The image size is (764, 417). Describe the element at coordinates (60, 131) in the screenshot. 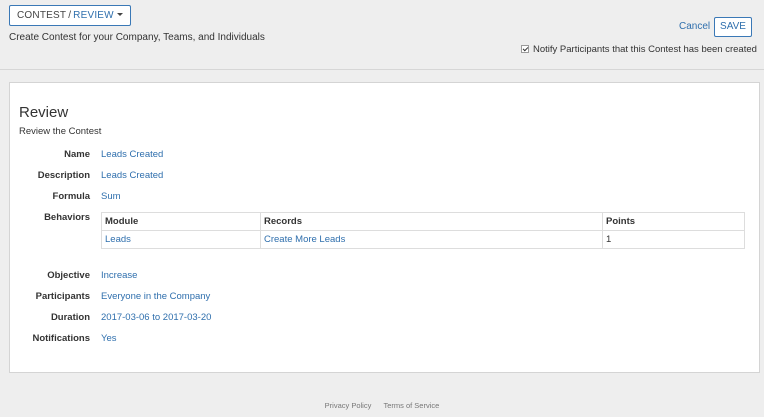

I see `review-subtitle: Review the Contest` at that location.